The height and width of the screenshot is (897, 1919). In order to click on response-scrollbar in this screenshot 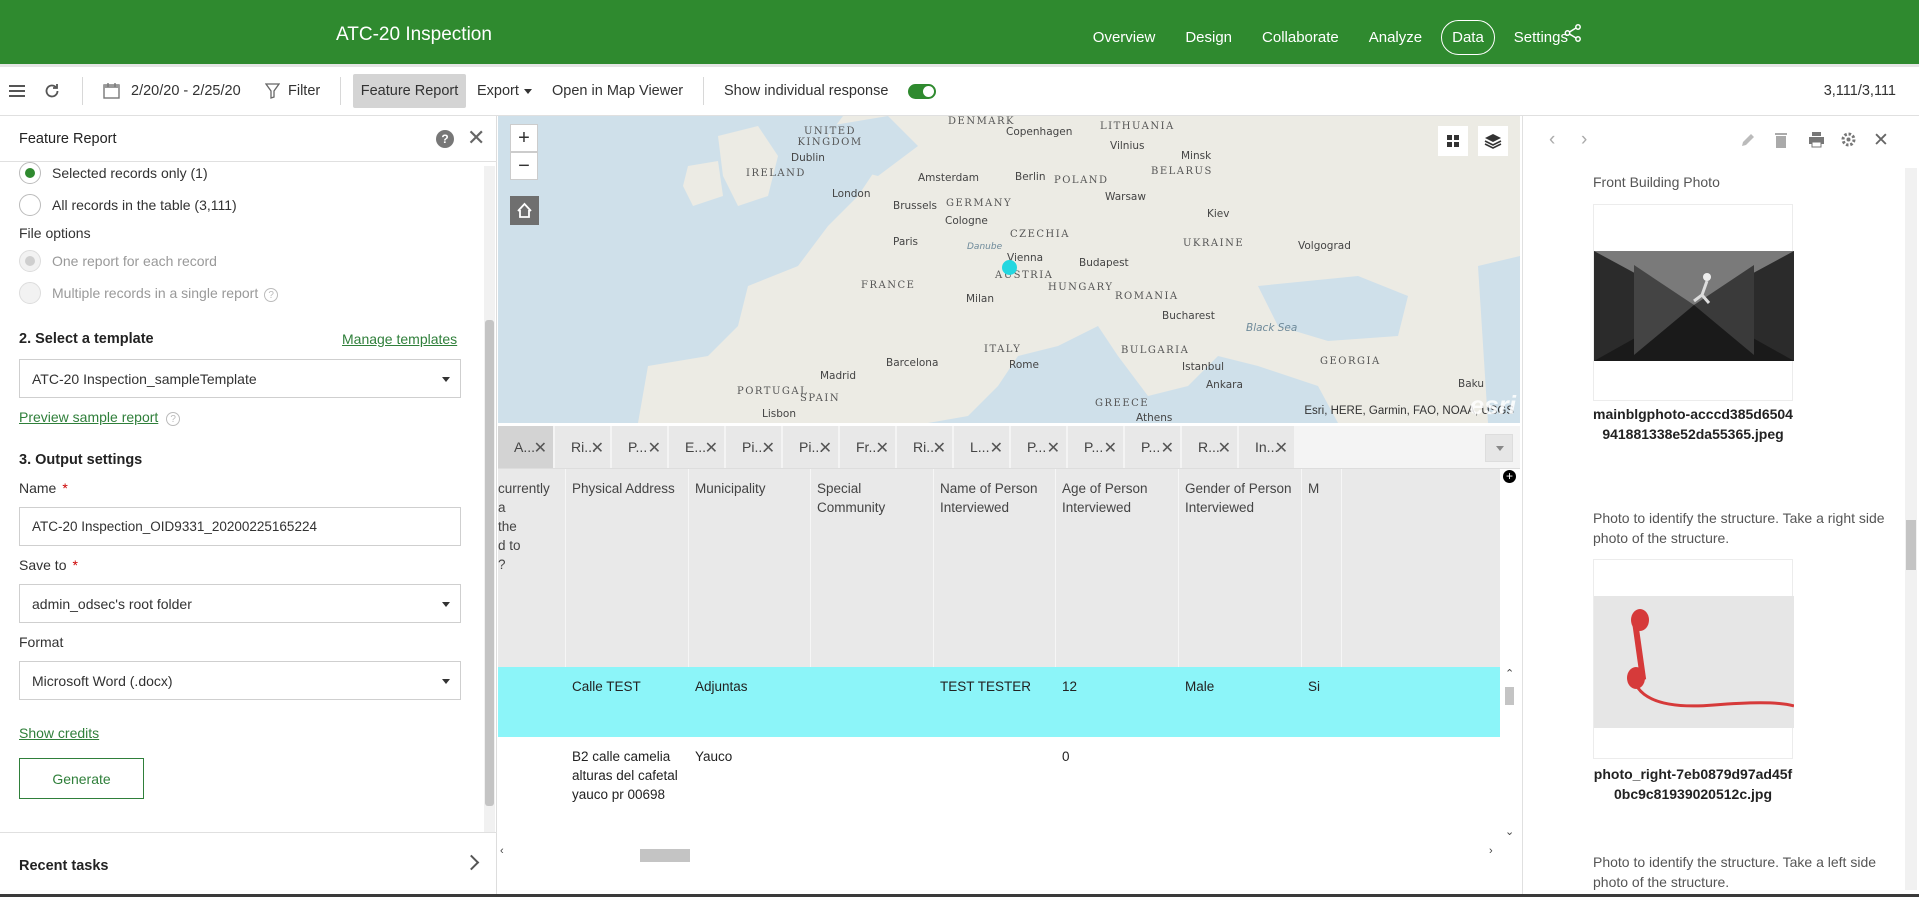, I will do `click(1911, 529)`.